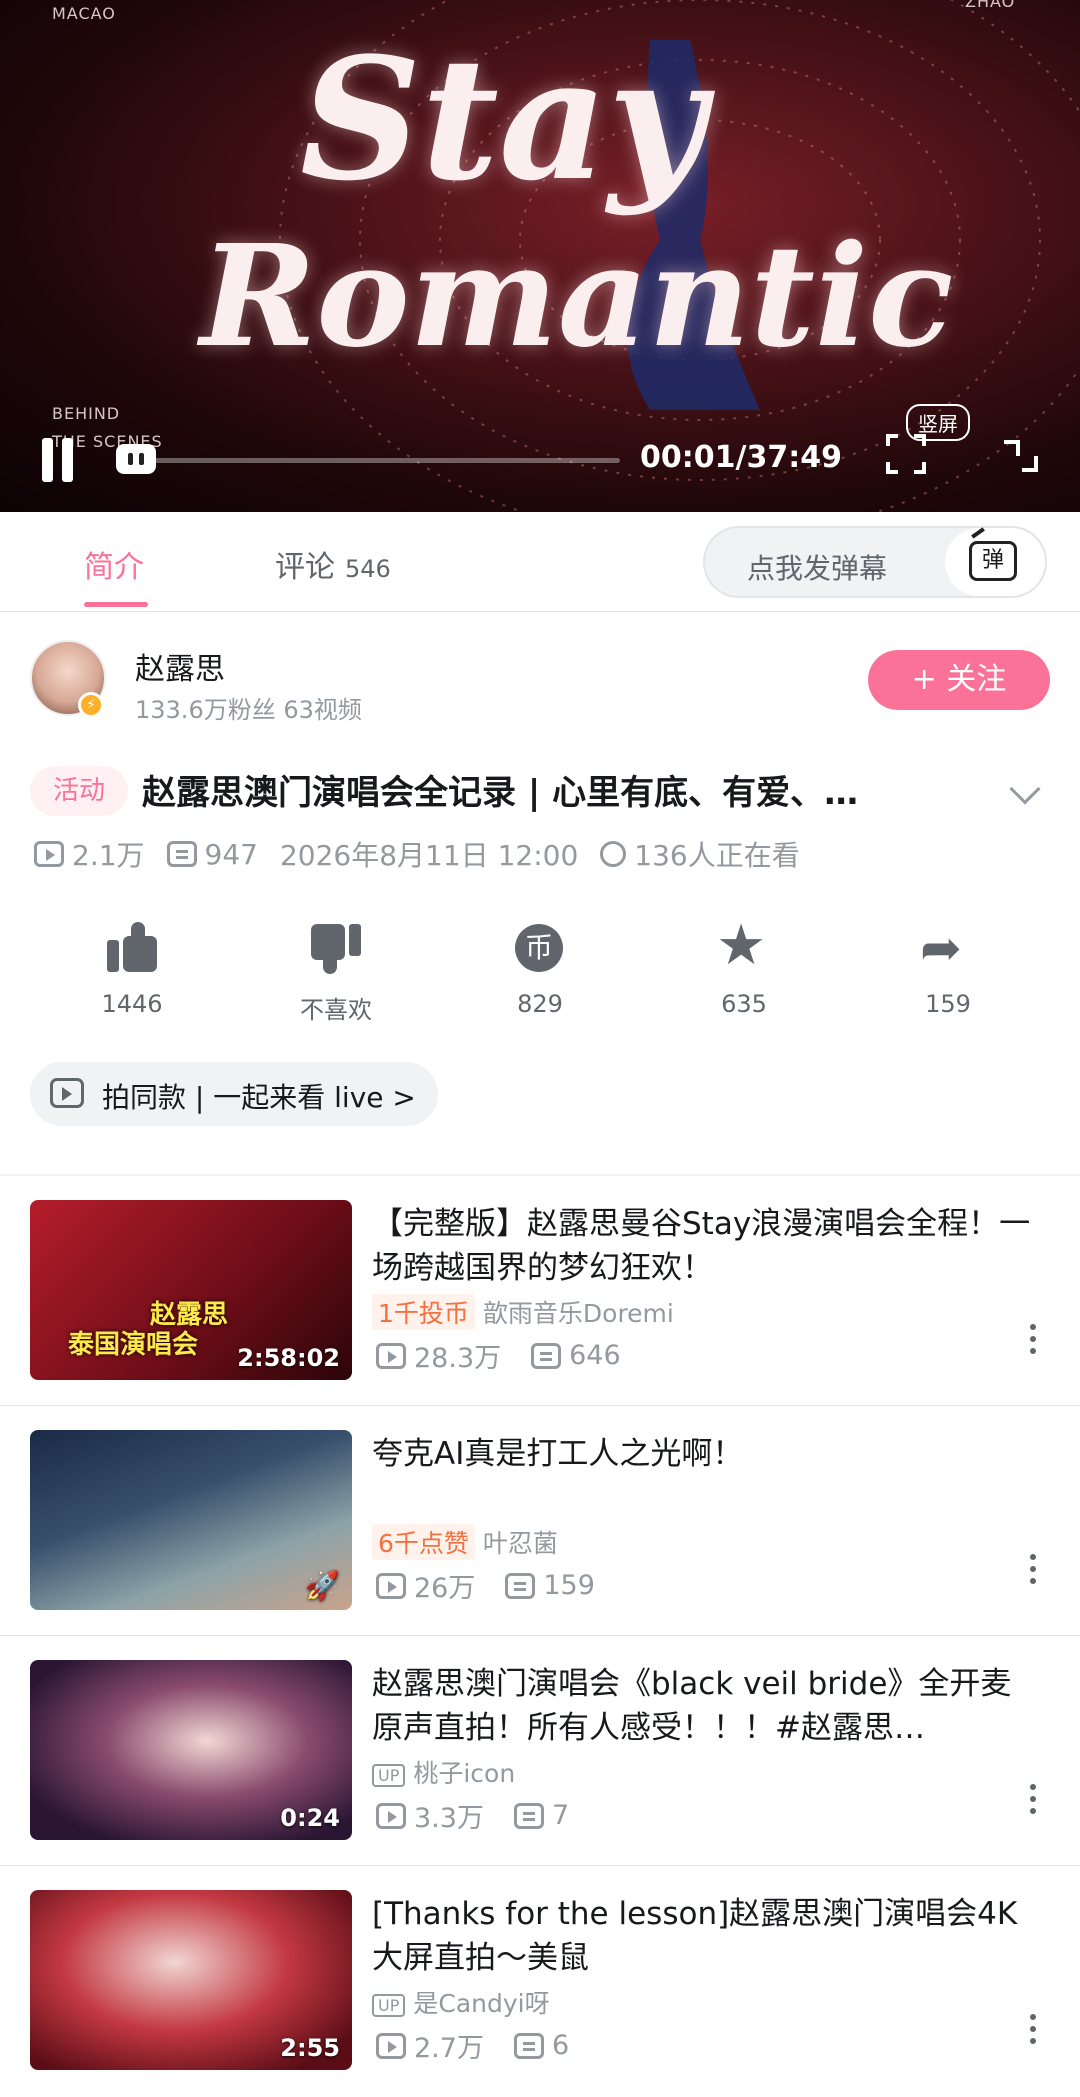  Describe the element at coordinates (288, 1358) in the screenshot. I see `video-duration: 2:58:02` at that location.